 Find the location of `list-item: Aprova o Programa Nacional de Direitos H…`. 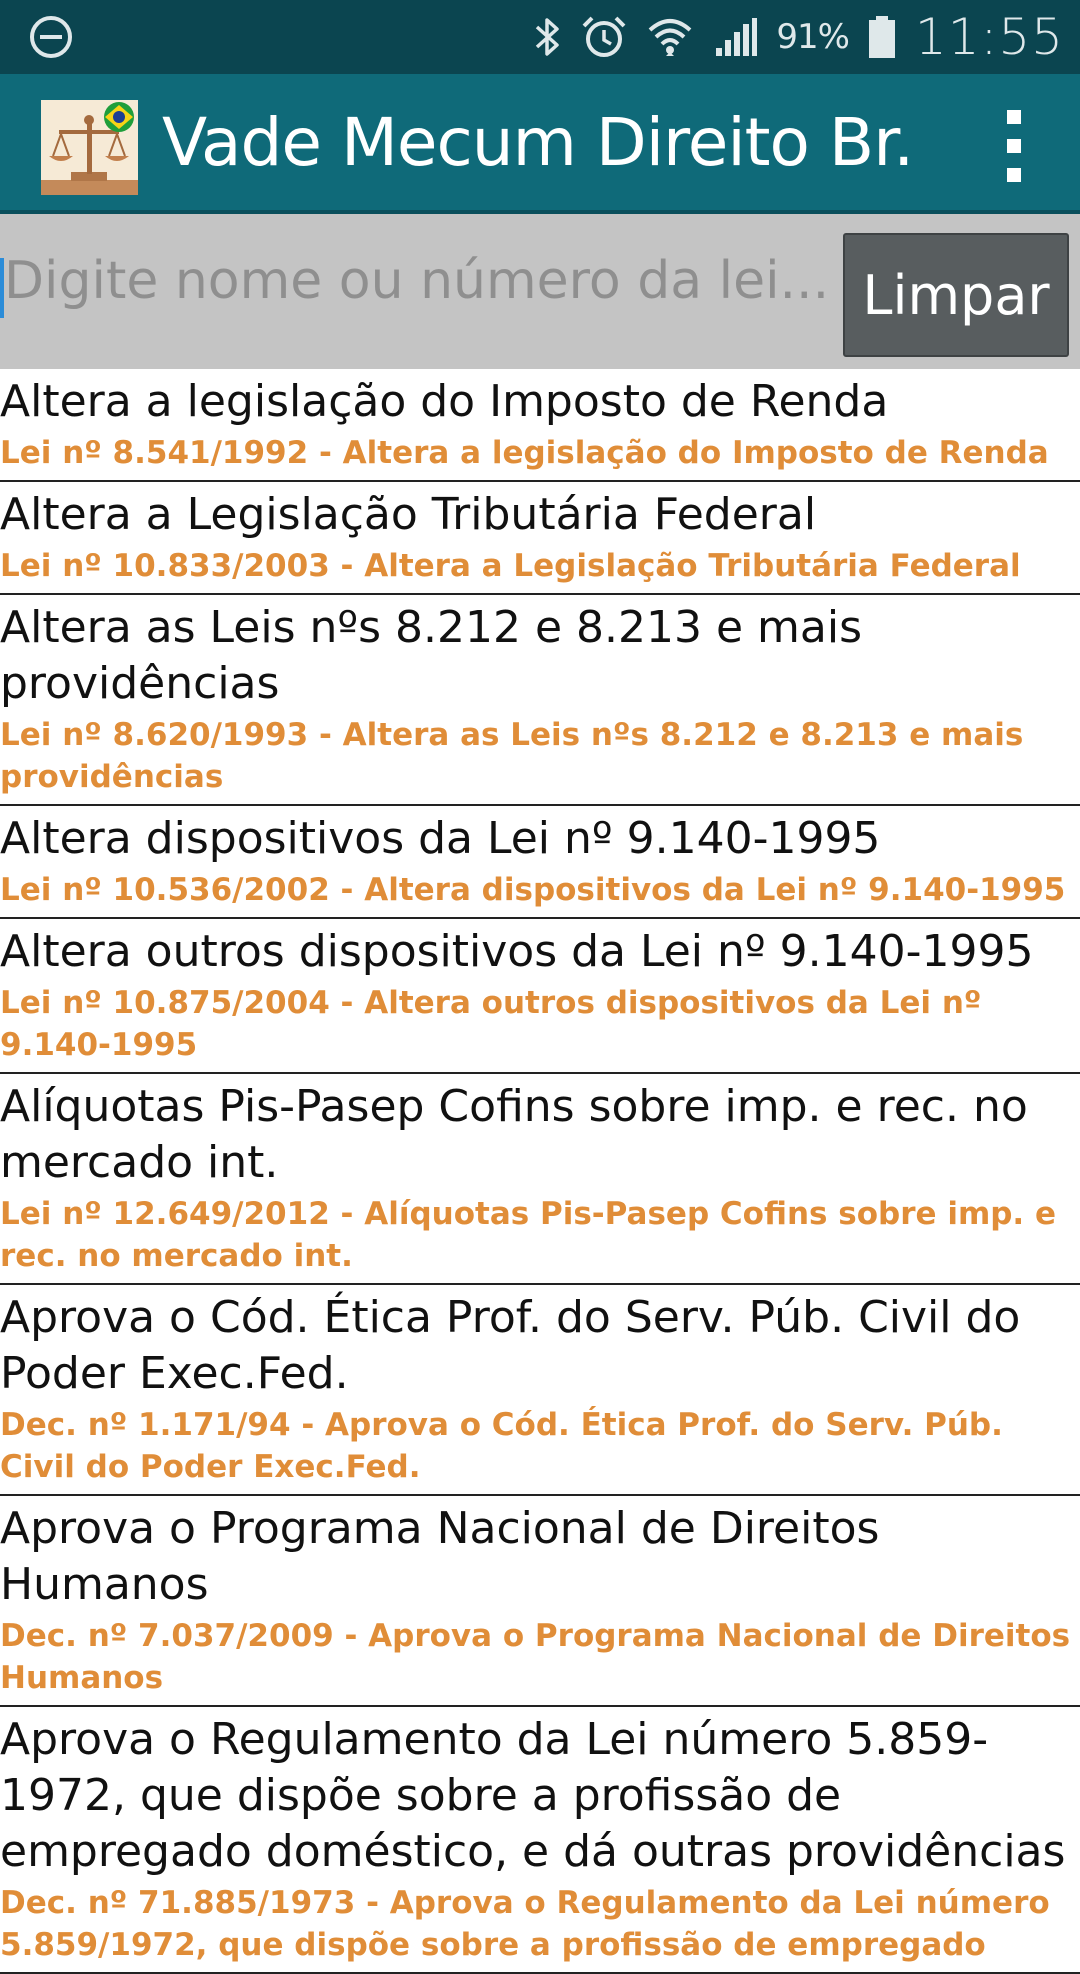

list-item: Aprova o Programa Nacional de Direitos H… is located at coordinates (540, 1601).